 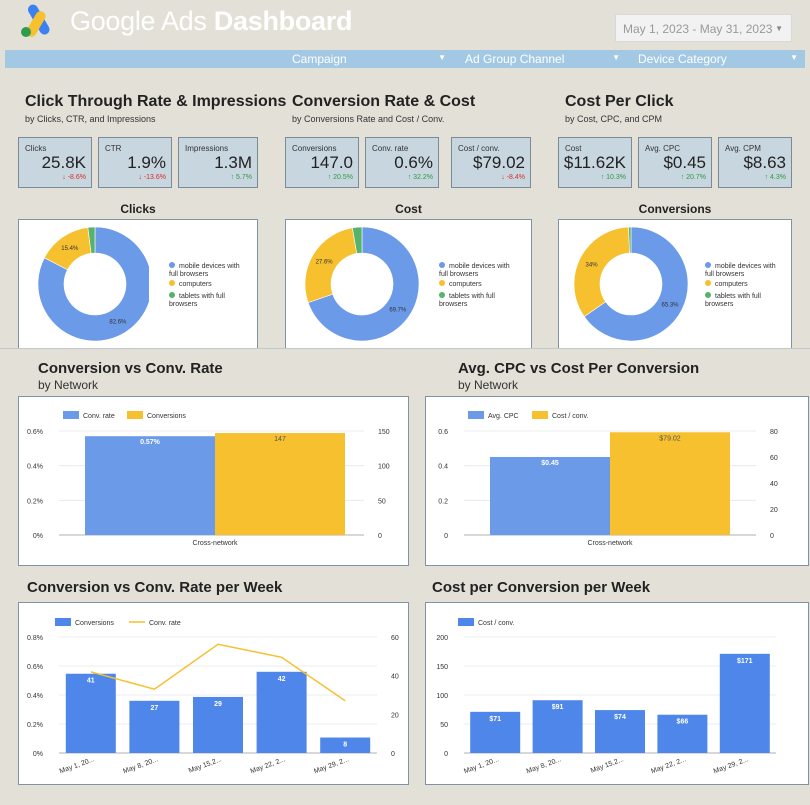 I want to click on bar-conv-rate, so click(x=150, y=485).